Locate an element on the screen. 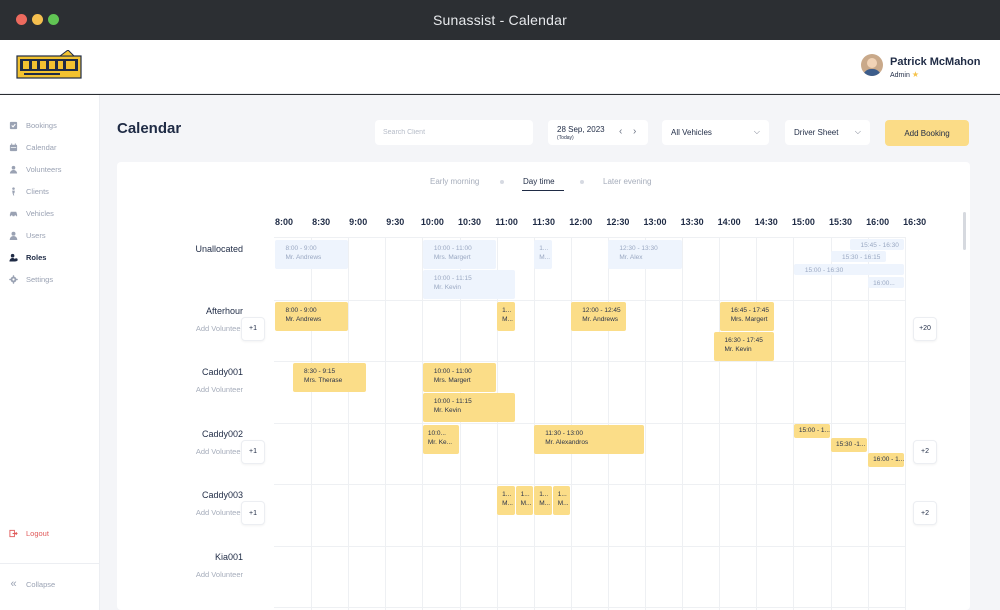 The image size is (1000, 610). hour-label: 12:00 is located at coordinates (581, 222).